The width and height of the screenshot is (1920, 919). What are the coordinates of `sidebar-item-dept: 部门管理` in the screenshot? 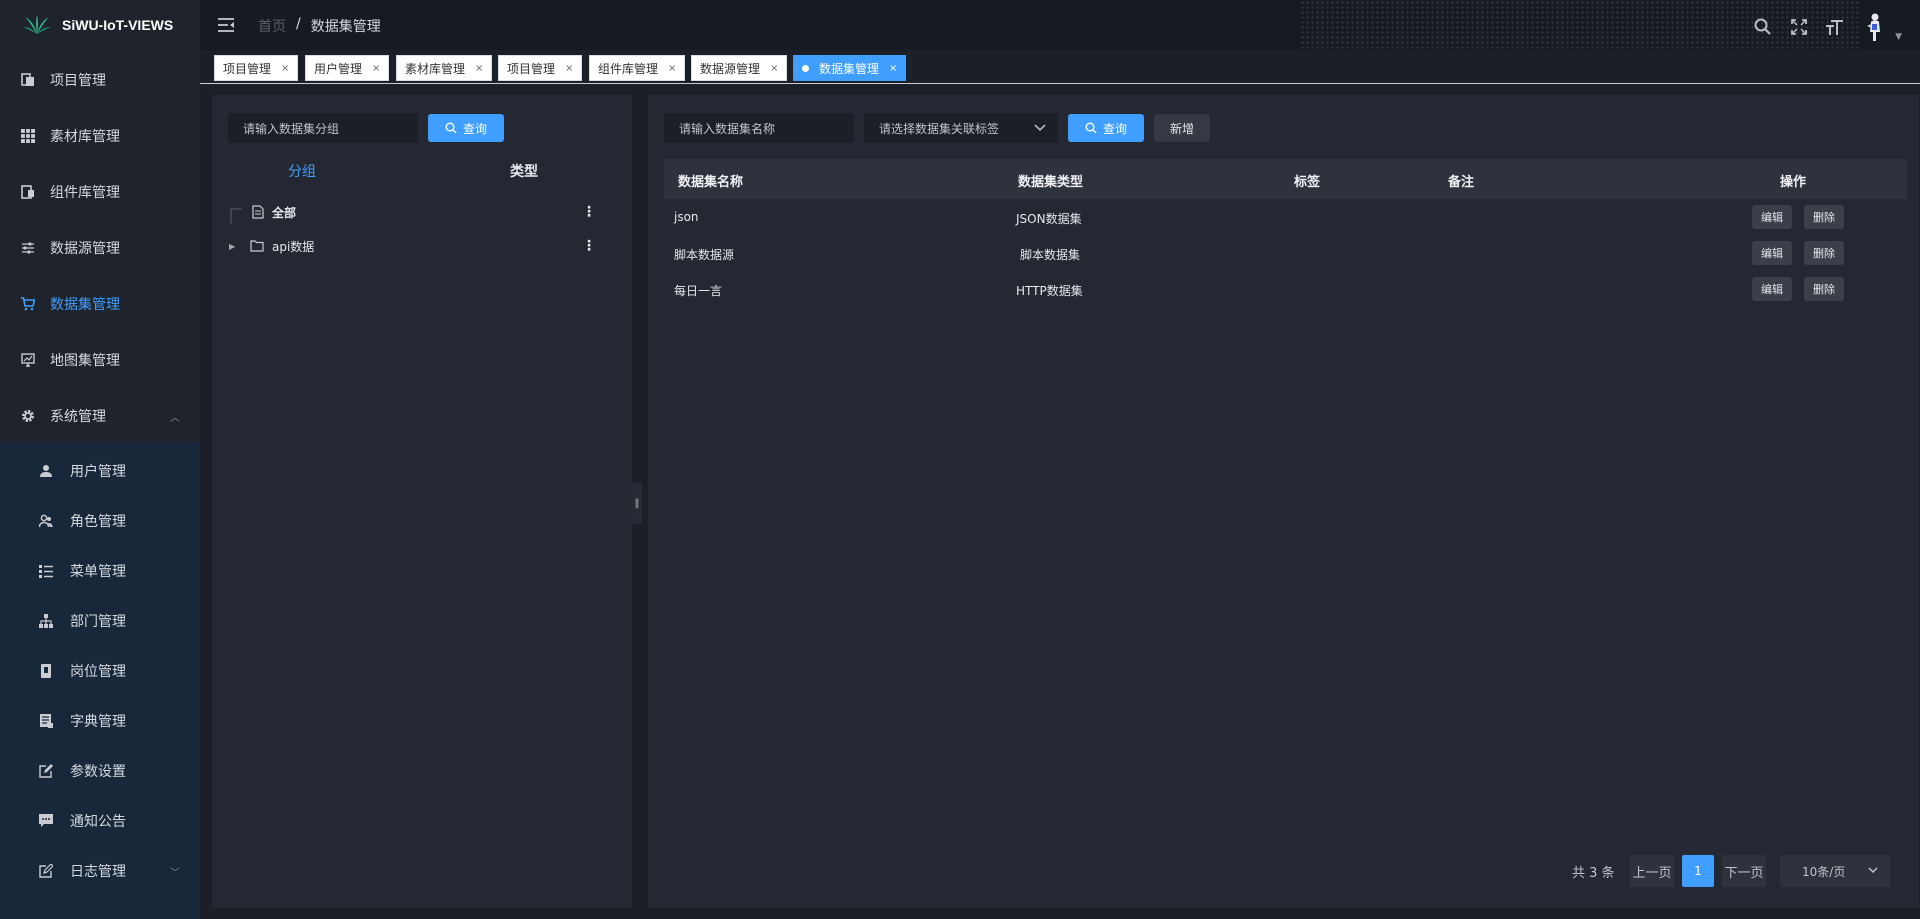 It's located at (100, 621).